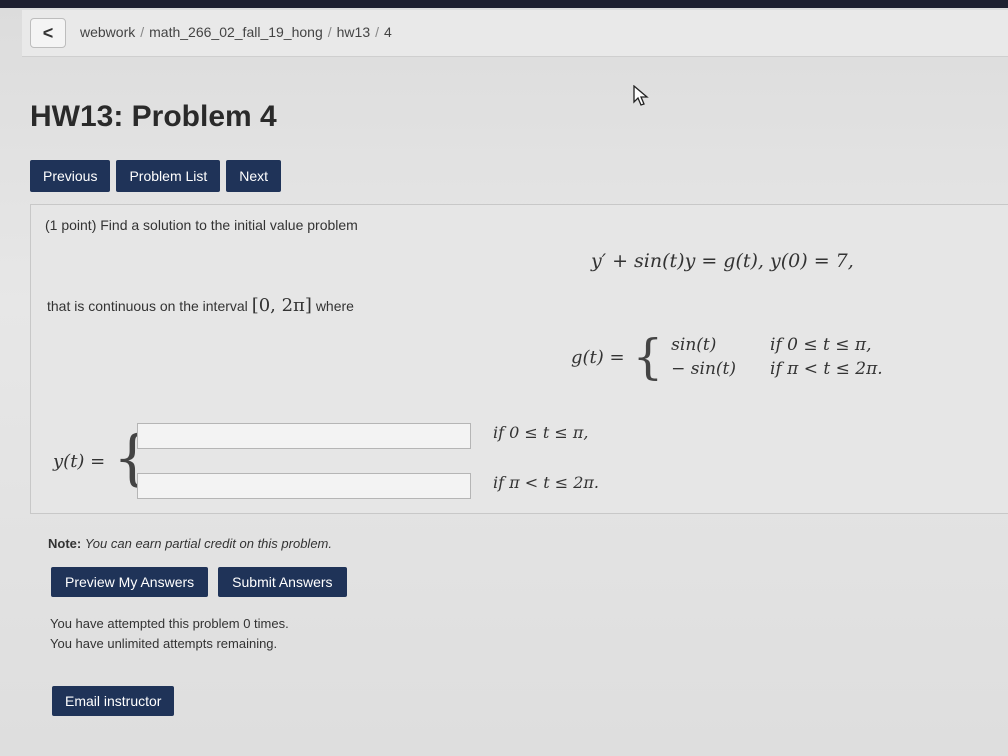  I want to click on breadcrumb-webwork: webwork, so click(107, 32).